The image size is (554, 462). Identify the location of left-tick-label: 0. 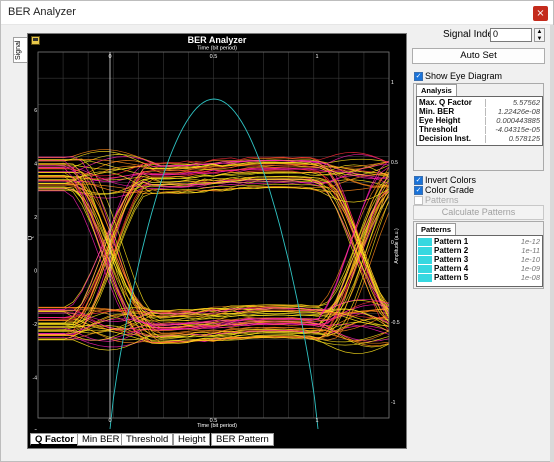
(35, 272).